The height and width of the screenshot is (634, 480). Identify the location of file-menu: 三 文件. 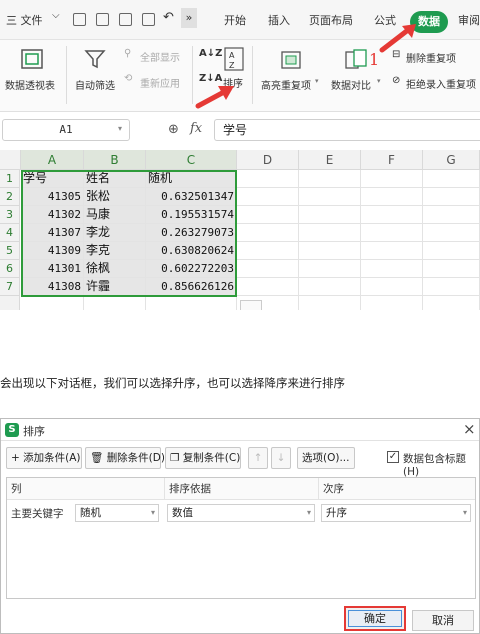
(24, 20).